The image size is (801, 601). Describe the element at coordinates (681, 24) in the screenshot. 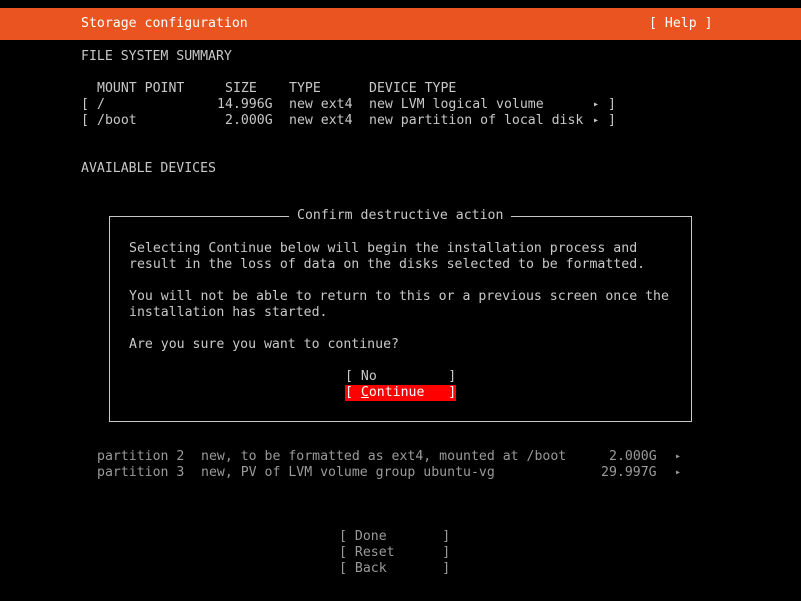

I see `help-button: [ Help ]` at that location.